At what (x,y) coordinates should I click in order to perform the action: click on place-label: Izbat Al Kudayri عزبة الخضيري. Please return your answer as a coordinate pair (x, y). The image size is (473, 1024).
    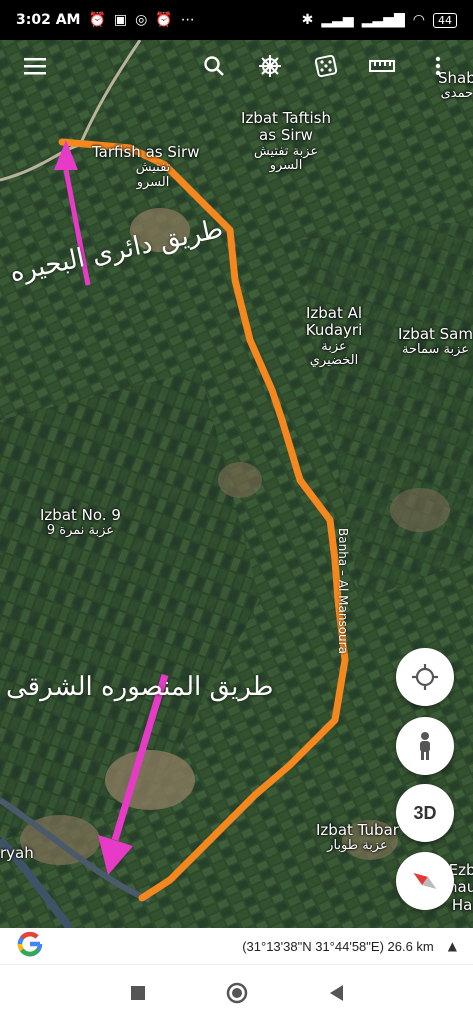
    Looking at the image, I should click on (334, 336).